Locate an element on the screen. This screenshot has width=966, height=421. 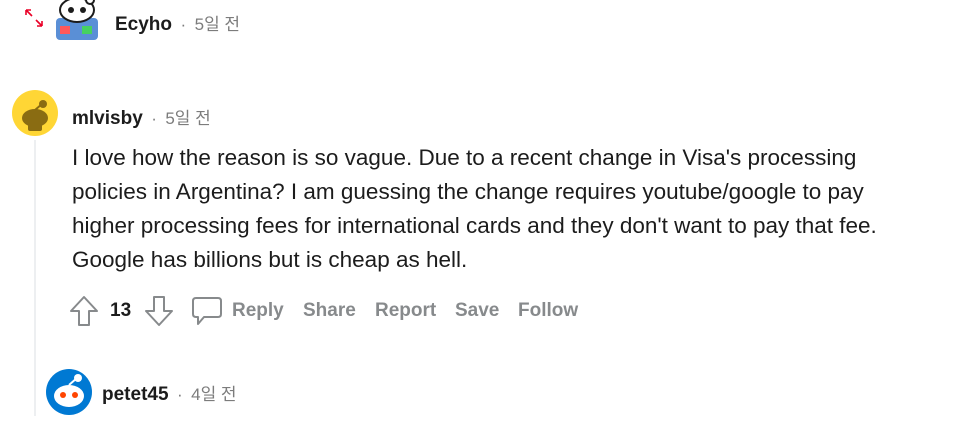
comment-timestamp: 4일 전 is located at coordinates (213, 394).